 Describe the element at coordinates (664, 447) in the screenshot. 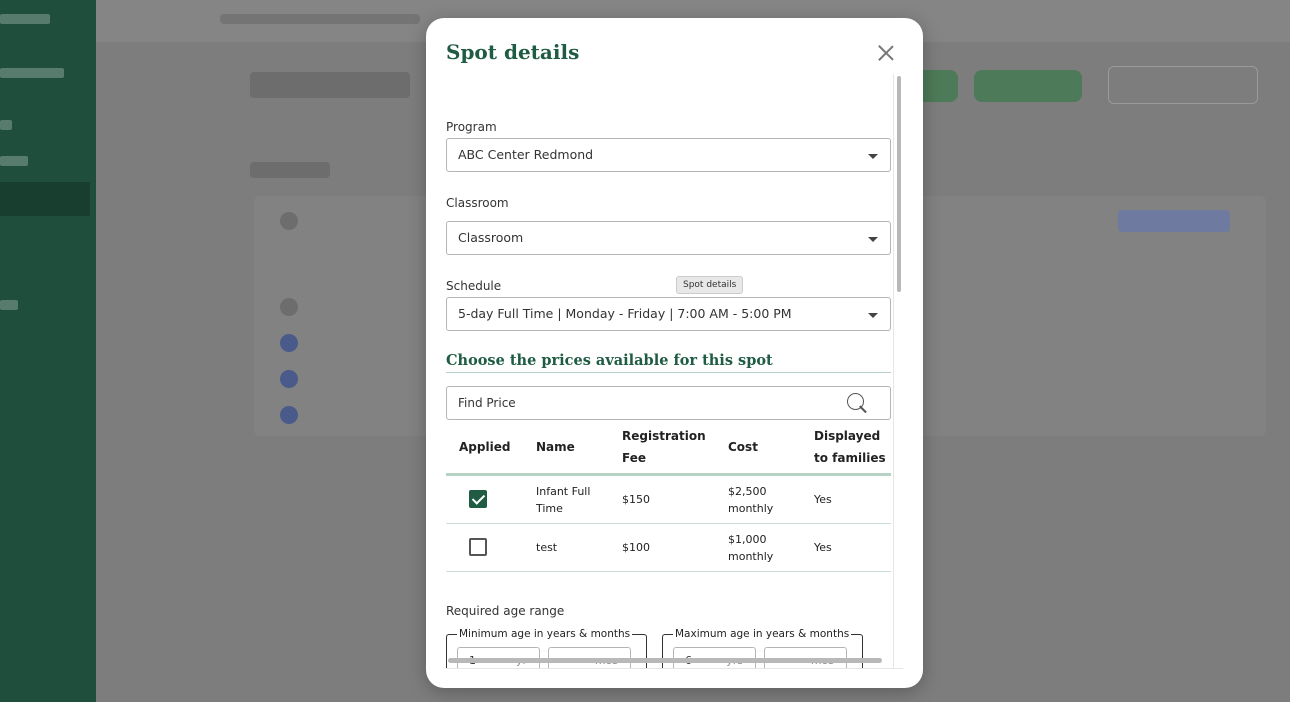

I see `col-registration-fee: Registration Fee` at that location.